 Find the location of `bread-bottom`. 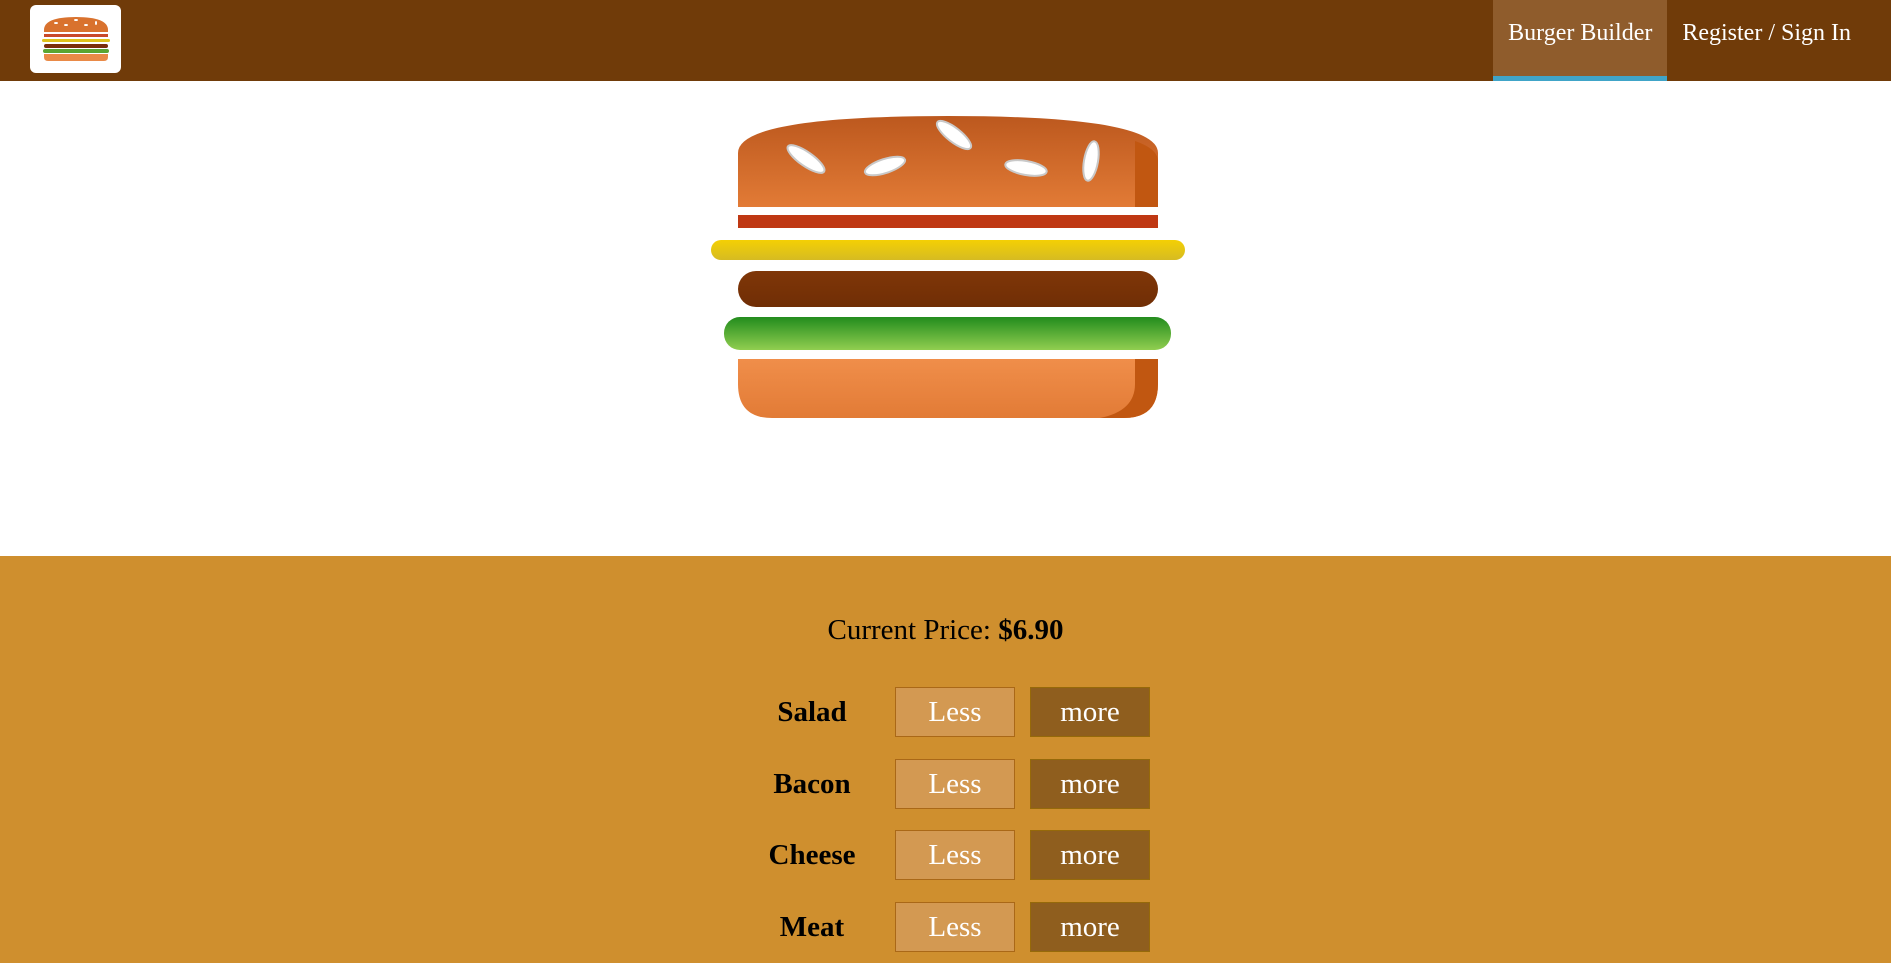

bread-bottom is located at coordinates (948, 388).